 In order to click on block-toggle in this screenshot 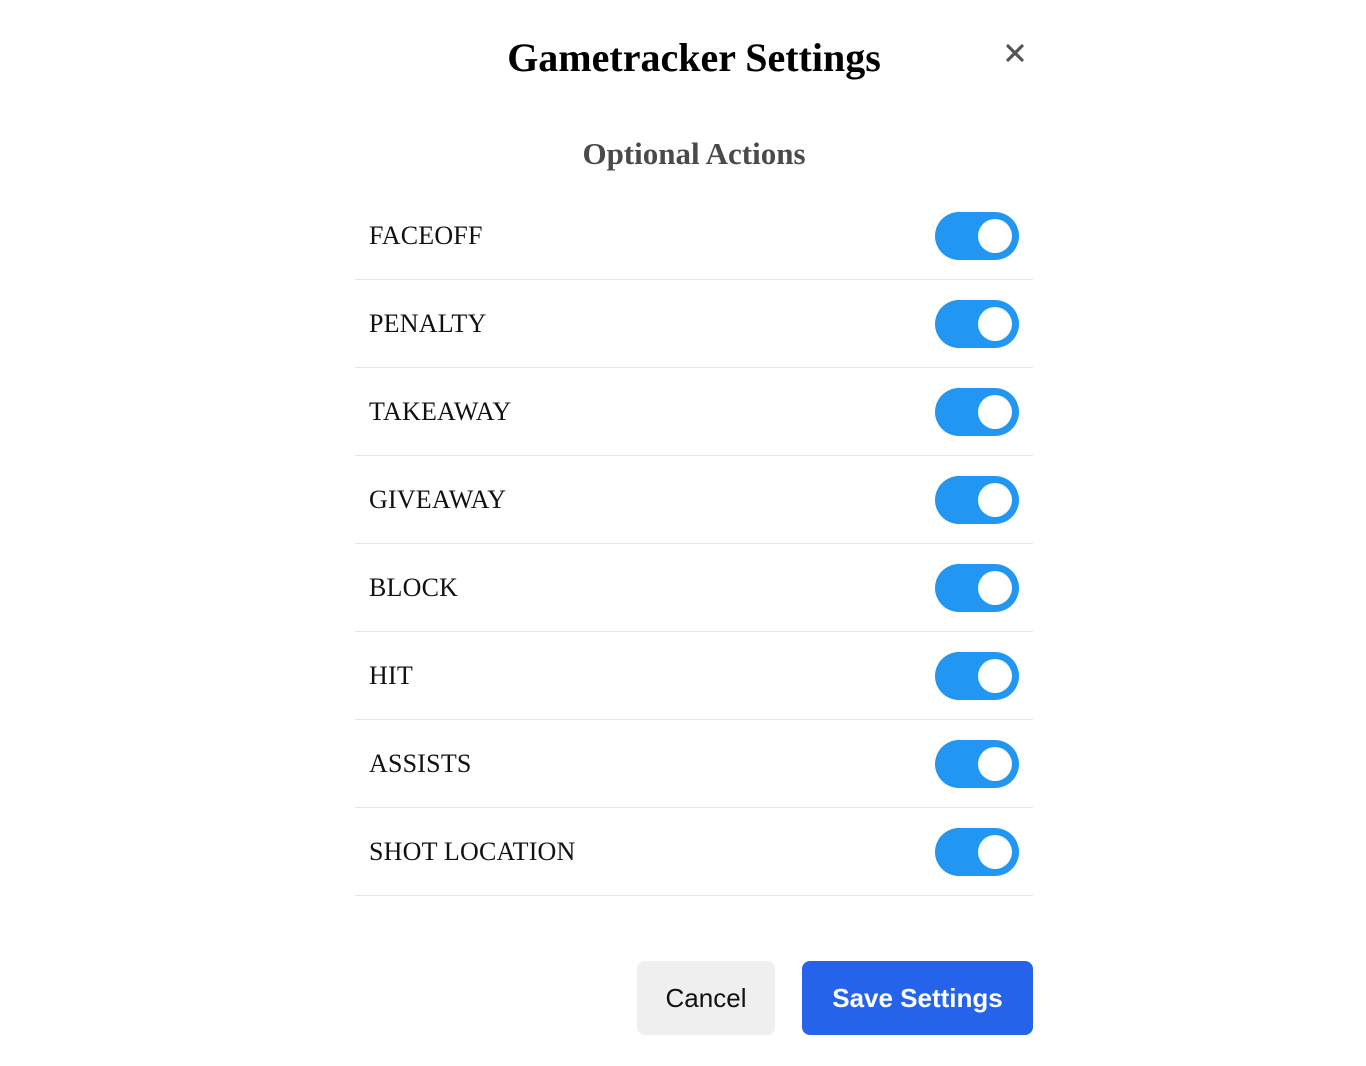, I will do `click(977, 587)`.